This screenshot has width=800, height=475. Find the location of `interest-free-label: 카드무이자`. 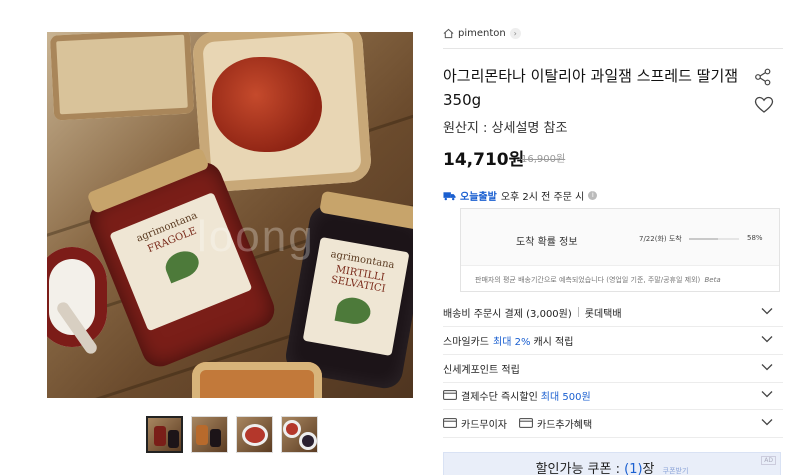

interest-free-label: 카드무이자 is located at coordinates (484, 423).